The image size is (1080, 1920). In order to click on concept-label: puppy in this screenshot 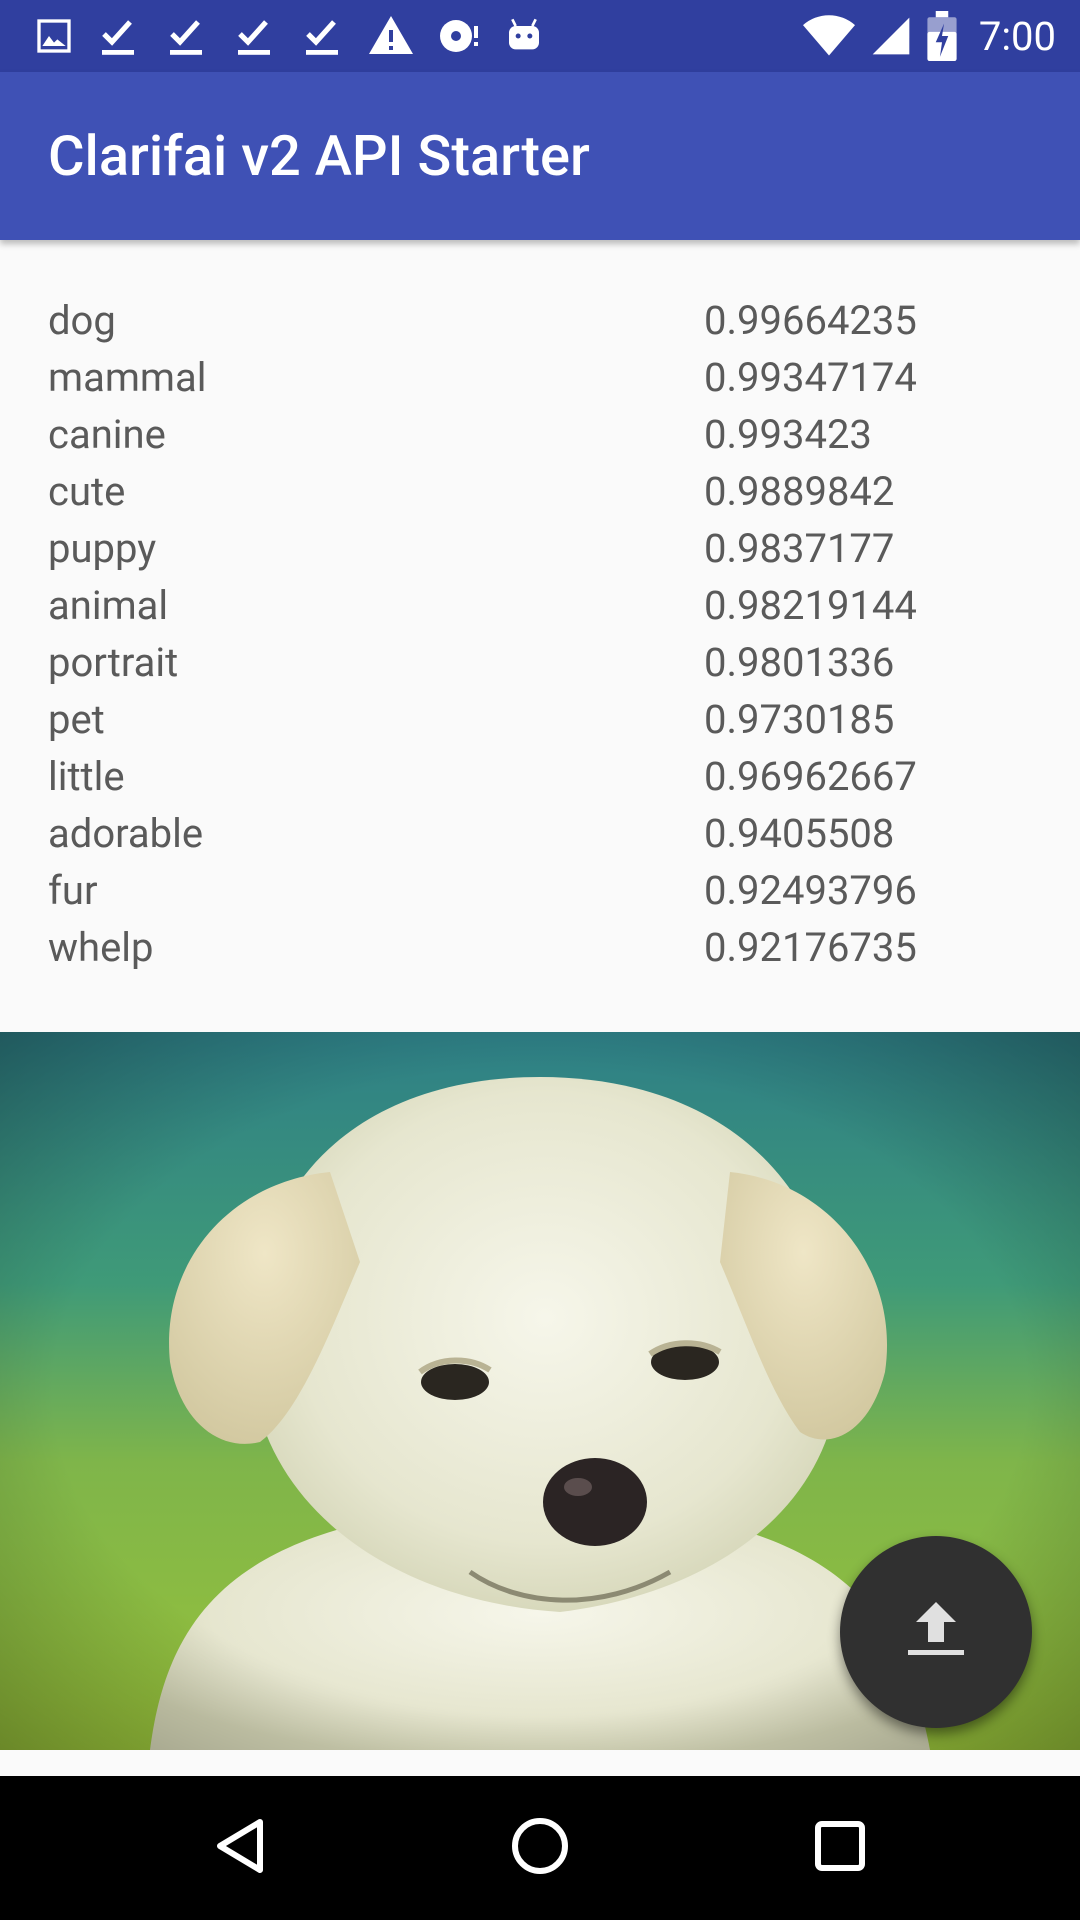, I will do `click(102, 548)`.